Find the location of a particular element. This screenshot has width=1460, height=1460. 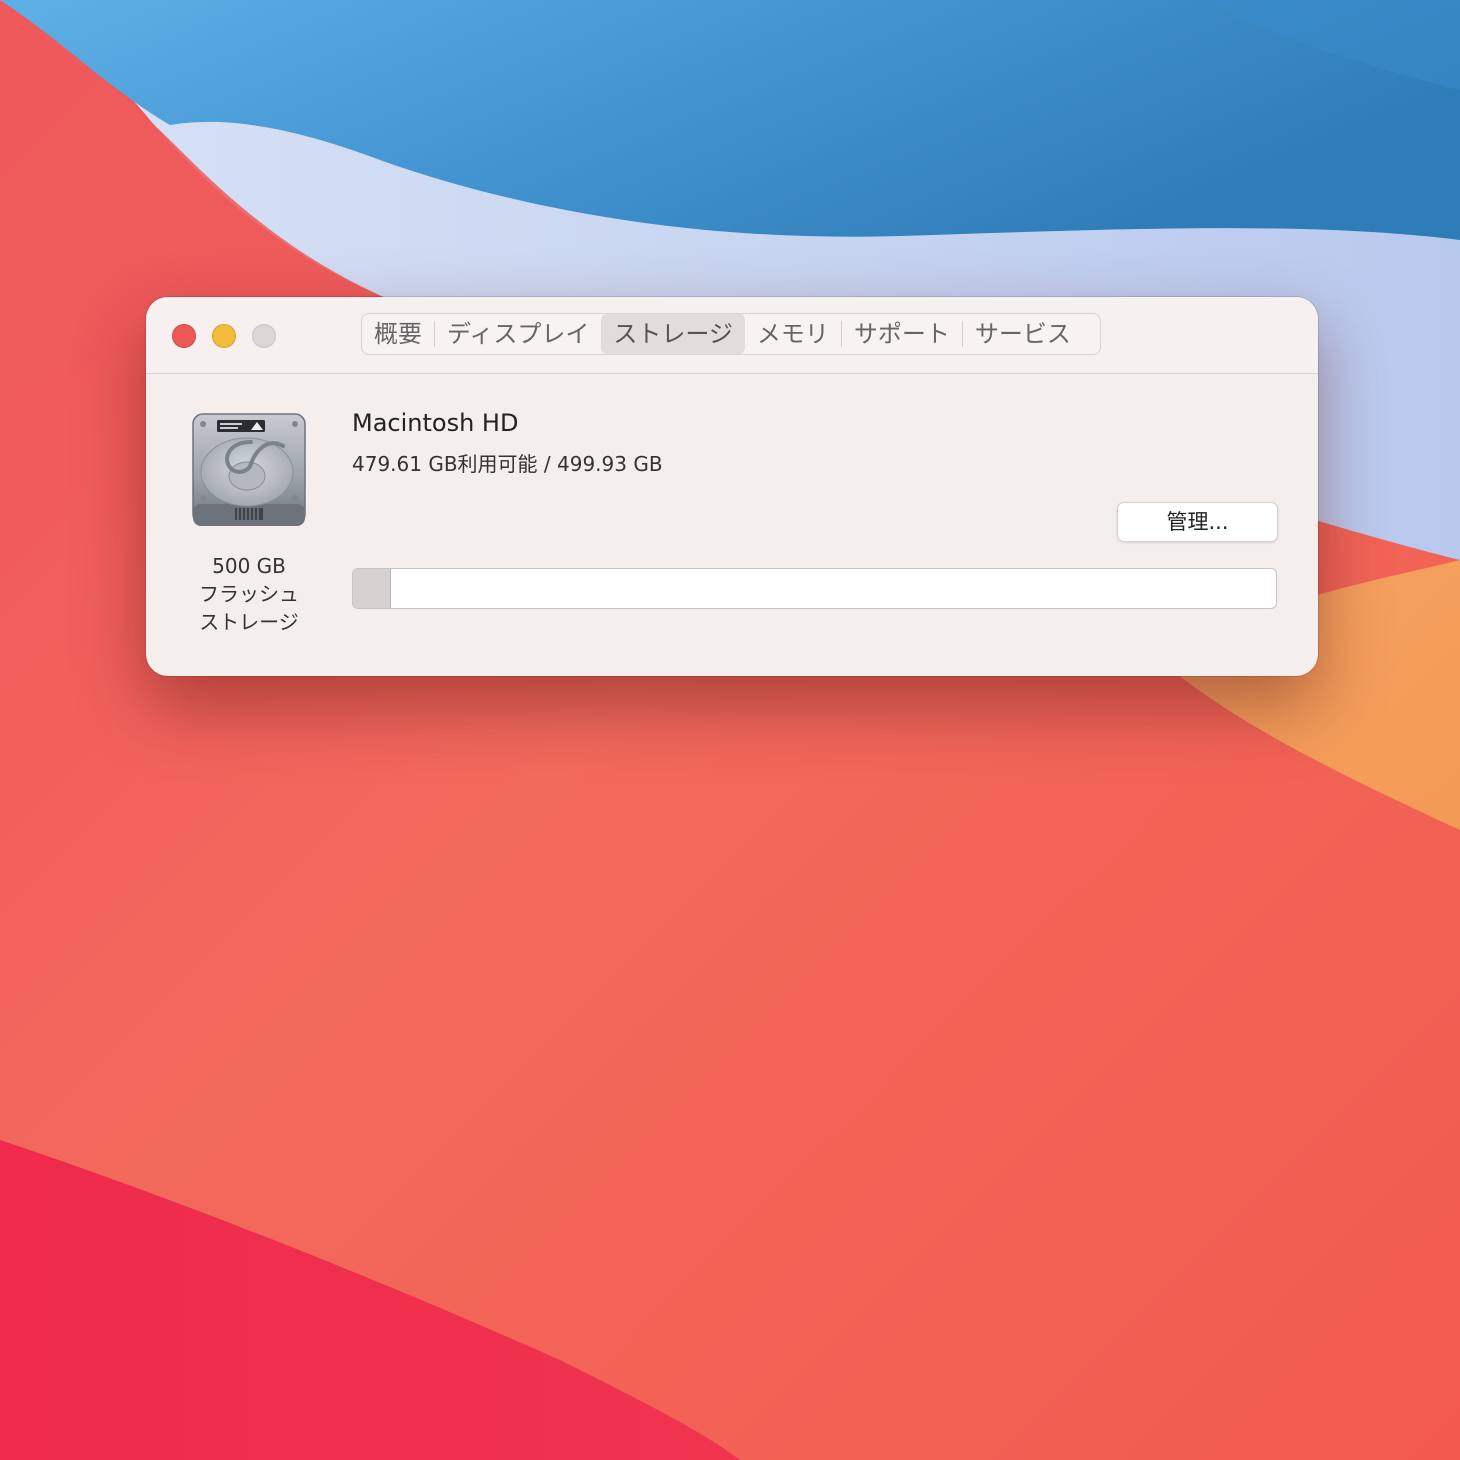

tab-overview: 概要 is located at coordinates (398, 334).